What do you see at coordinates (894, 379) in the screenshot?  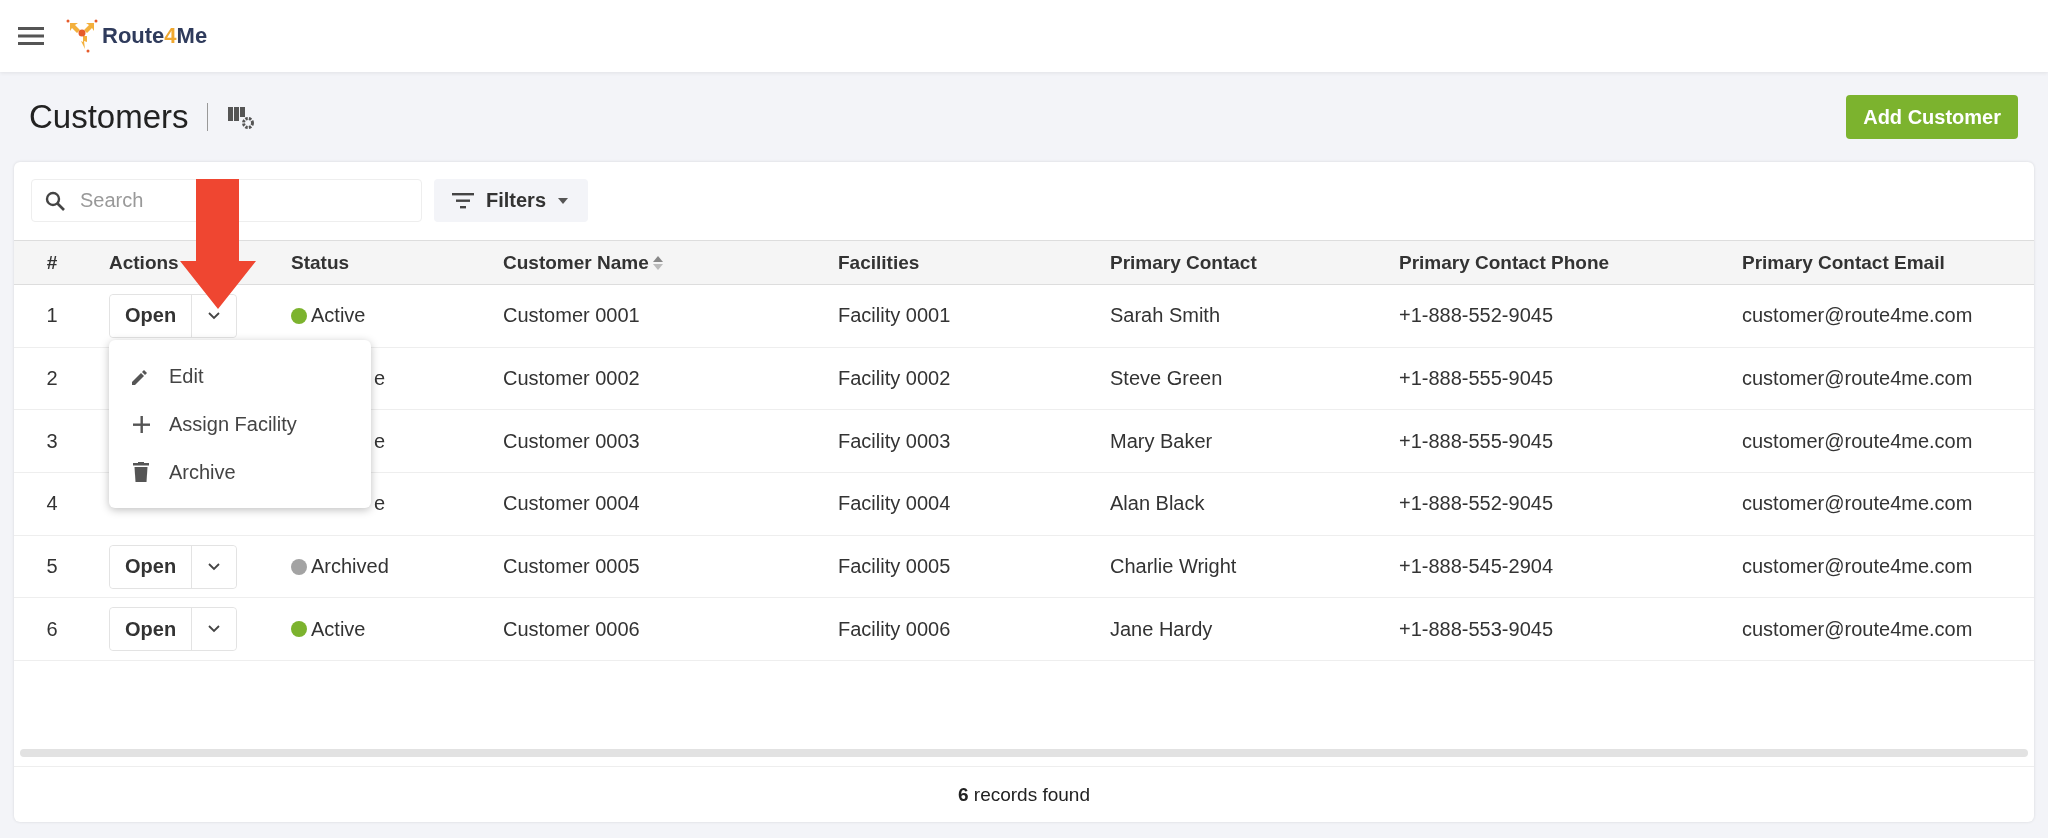 I see `facility-name: Facility 0002` at bounding box center [894, 379].